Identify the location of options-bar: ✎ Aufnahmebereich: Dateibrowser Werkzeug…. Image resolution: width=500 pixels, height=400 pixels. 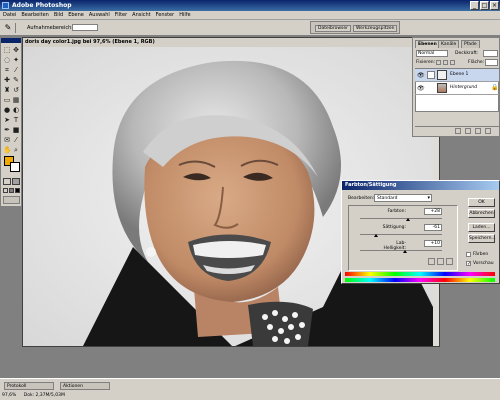
(250, 28).